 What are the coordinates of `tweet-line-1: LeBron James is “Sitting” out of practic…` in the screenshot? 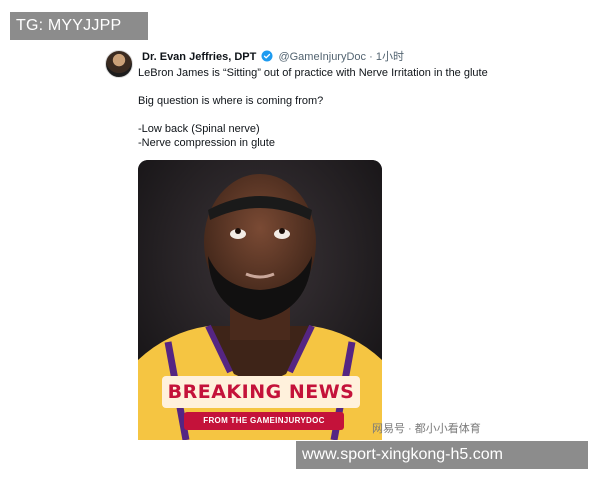 It's located at (313, 73).